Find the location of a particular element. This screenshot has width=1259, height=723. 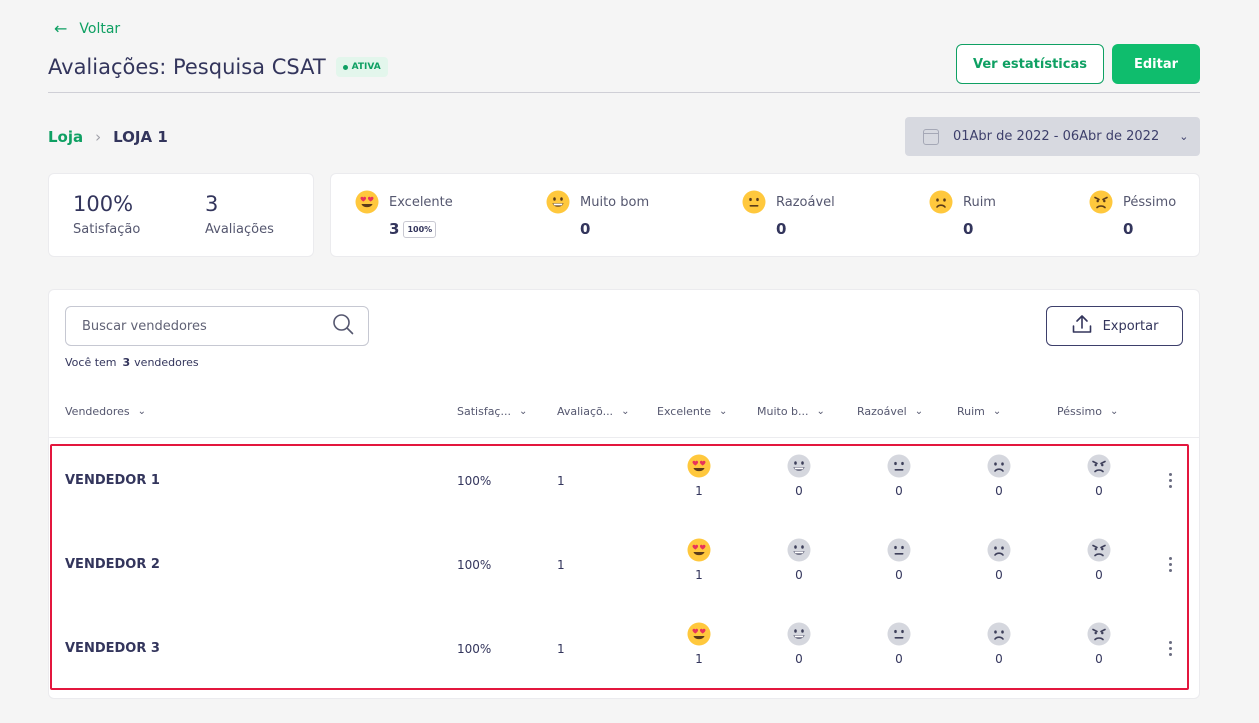

rating-label: Péssimo is located at coordinates (1150, 202).